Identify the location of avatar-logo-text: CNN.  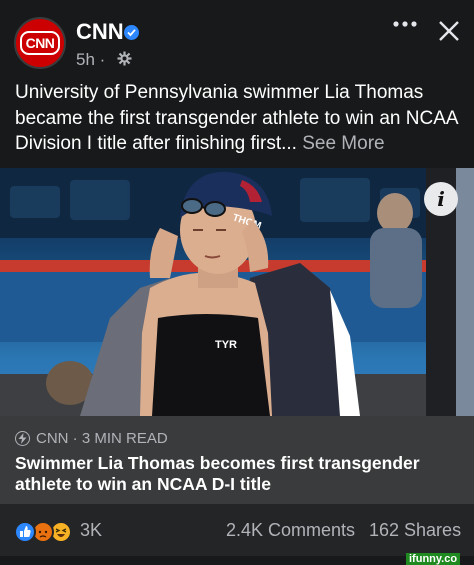
(40, 43).